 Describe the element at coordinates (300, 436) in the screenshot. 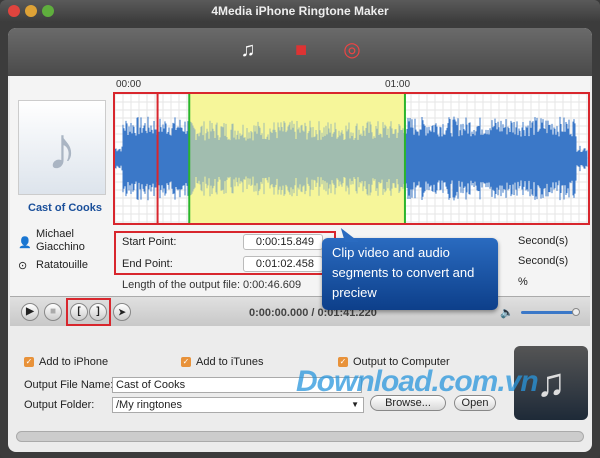

I see `progress-bar` at that location.